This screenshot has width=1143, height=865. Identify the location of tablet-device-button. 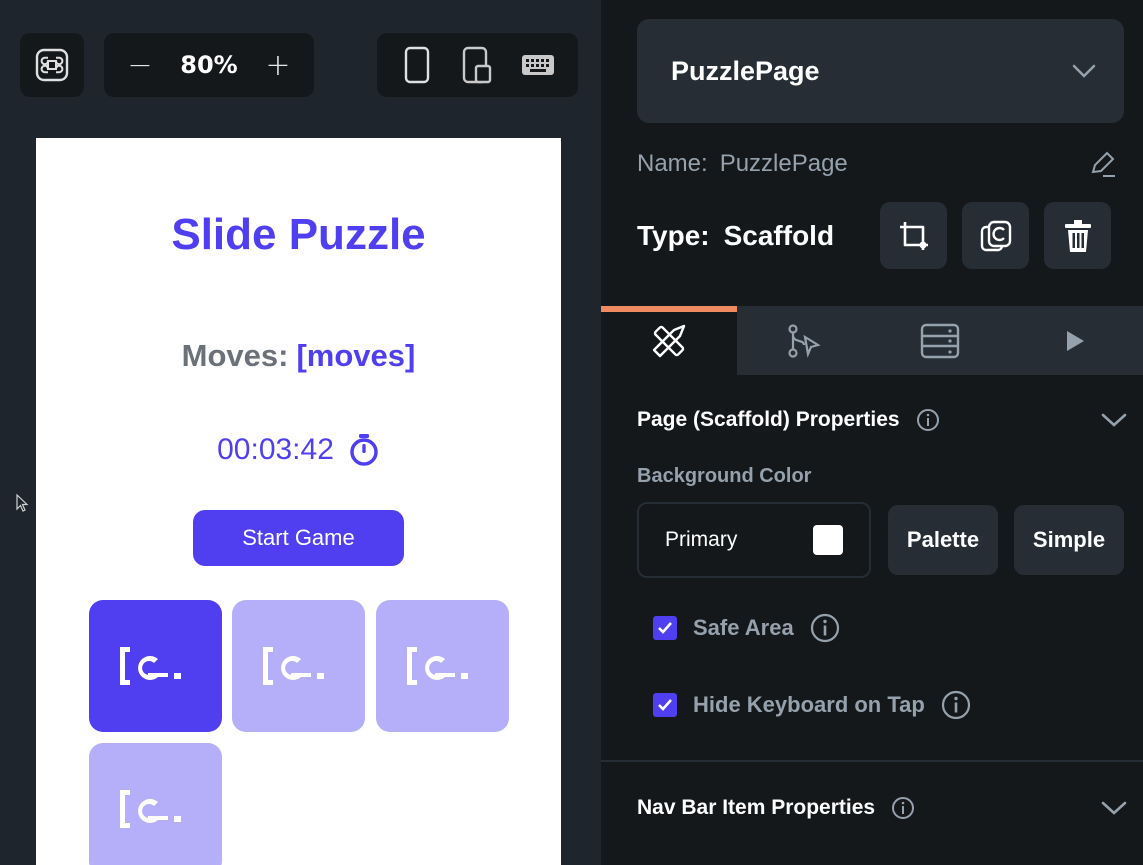
(477, 65).